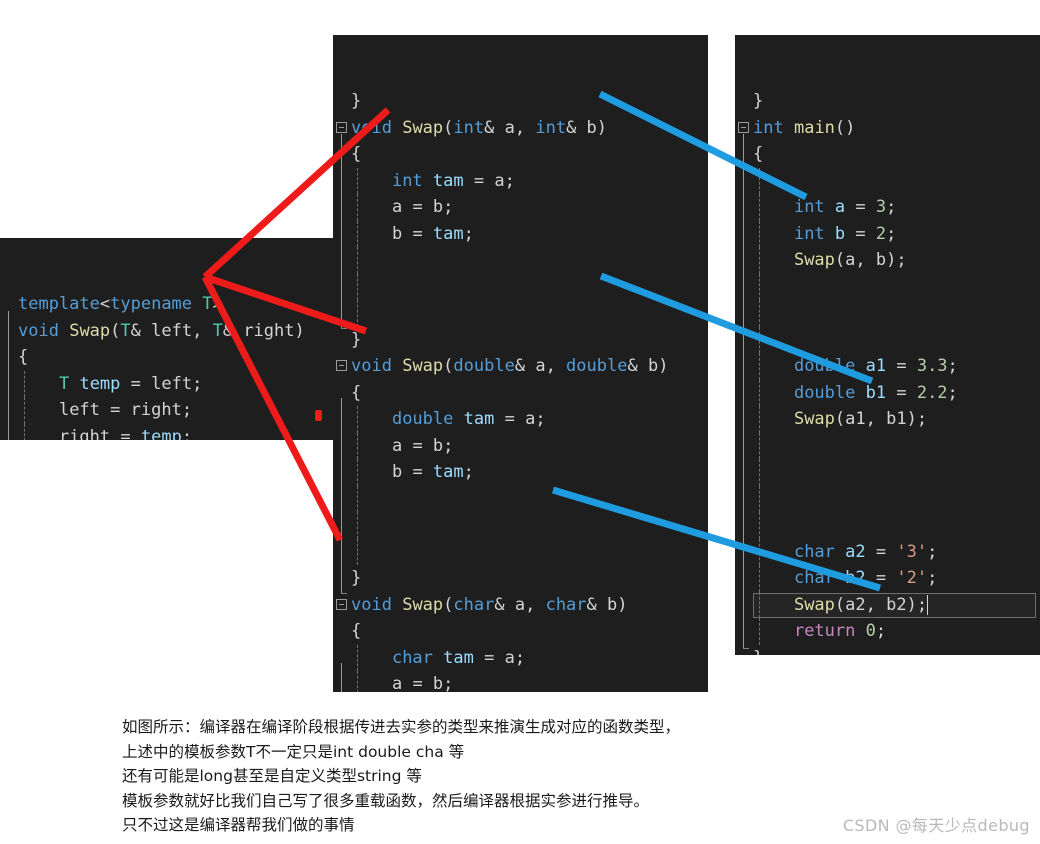  What do you see at coordinates (166, 432) in the screenshot?
I see `code-line: right = temp;` at bounding box center [166, 432].